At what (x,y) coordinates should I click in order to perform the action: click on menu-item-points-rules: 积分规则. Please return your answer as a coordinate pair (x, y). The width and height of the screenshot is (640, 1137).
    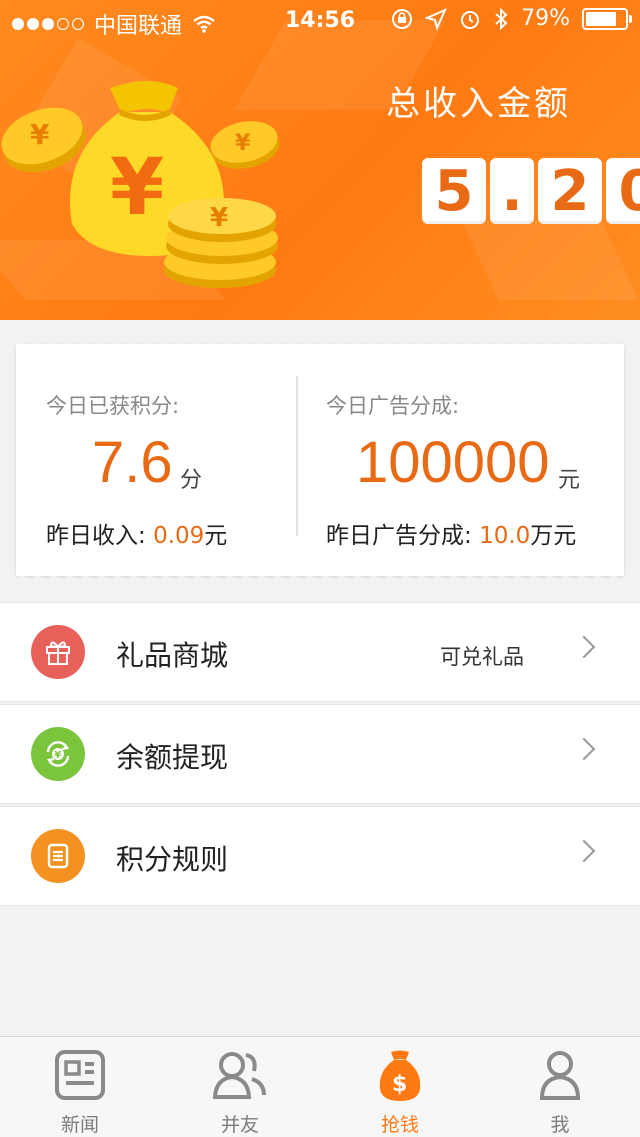
    Looking at the image, I should click on (320, 856).